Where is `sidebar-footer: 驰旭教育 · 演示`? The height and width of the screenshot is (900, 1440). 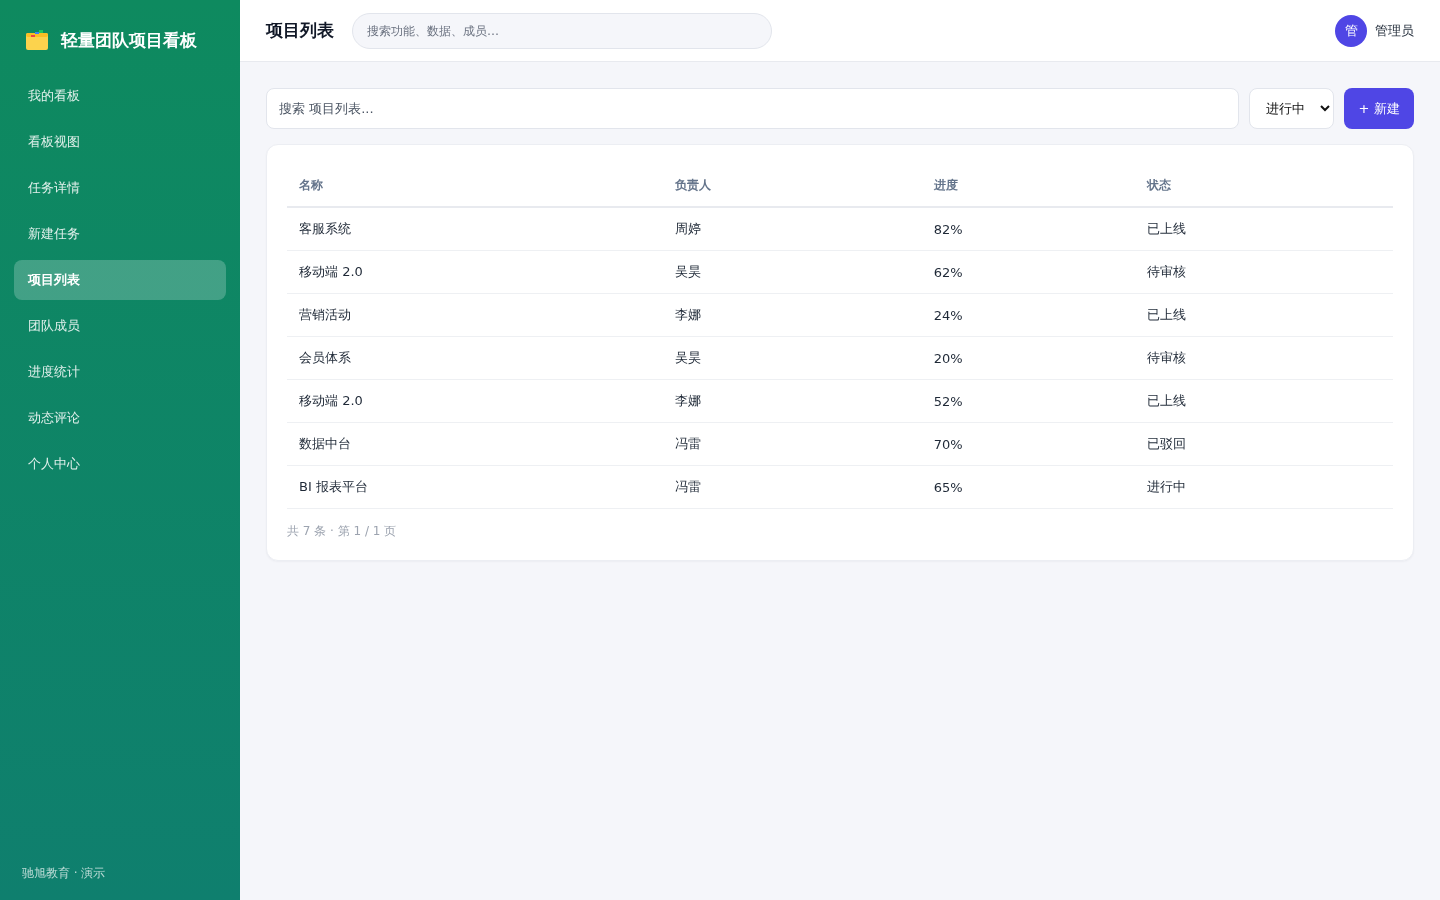 sidebar-footer: 驰旭教育 · 演示 is located at coordinates (120, 873).